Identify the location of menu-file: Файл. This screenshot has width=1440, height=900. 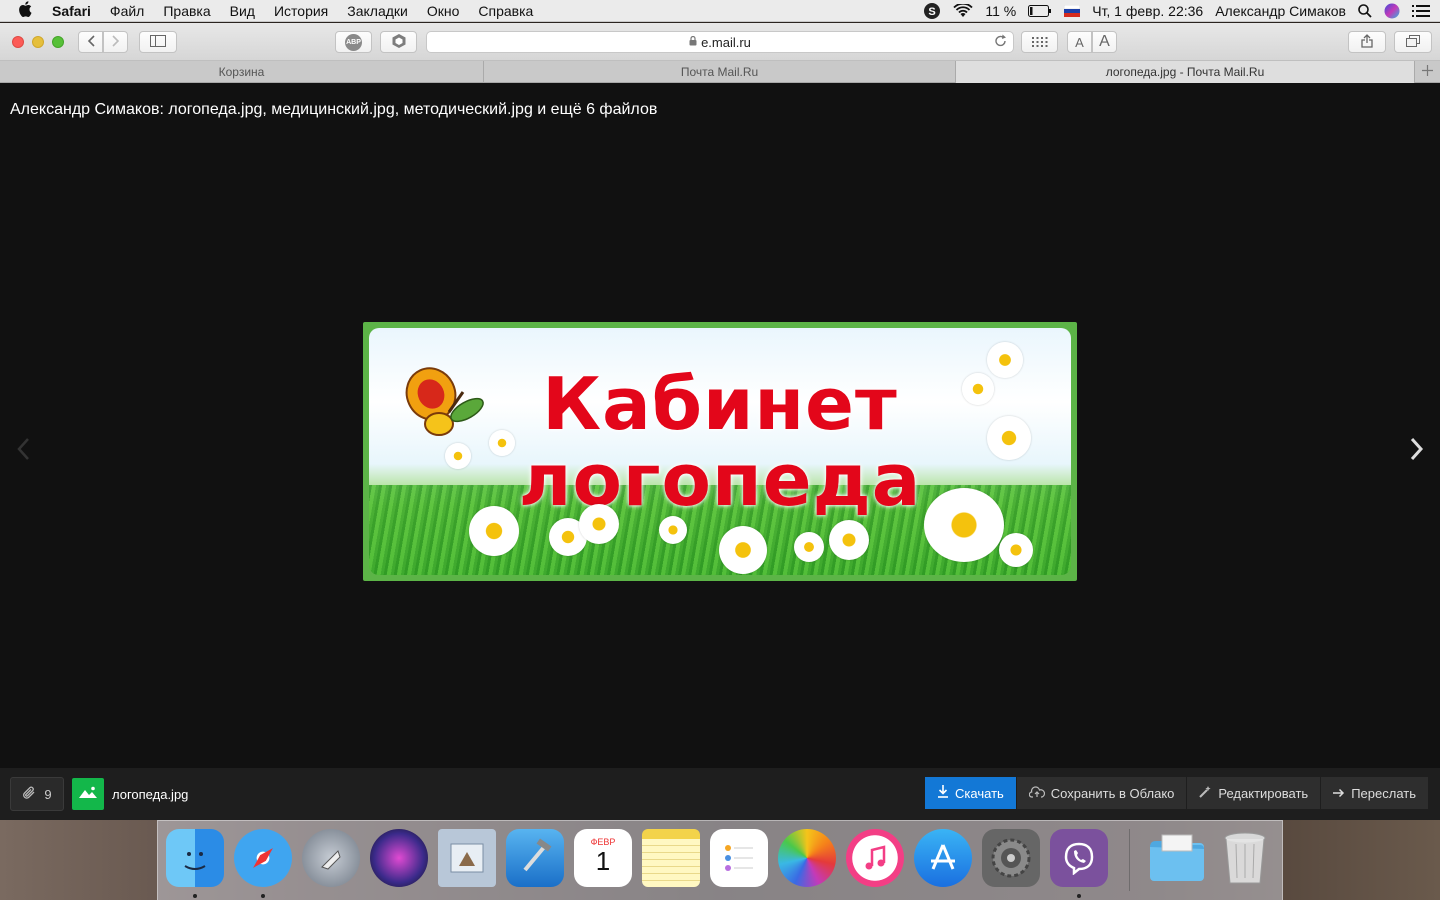
(127, 11).